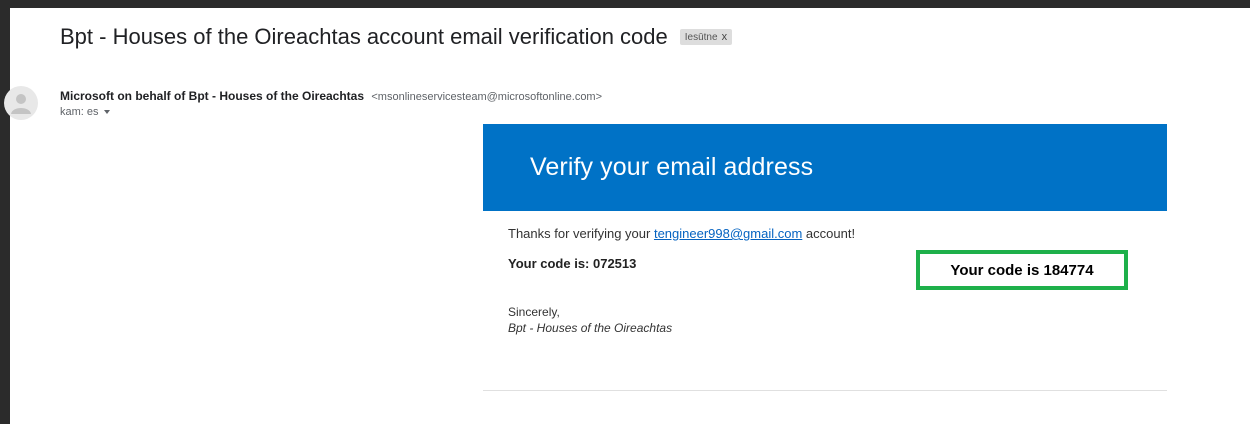  I want to click on message-banner: Verify your email address, so click(825, 167).